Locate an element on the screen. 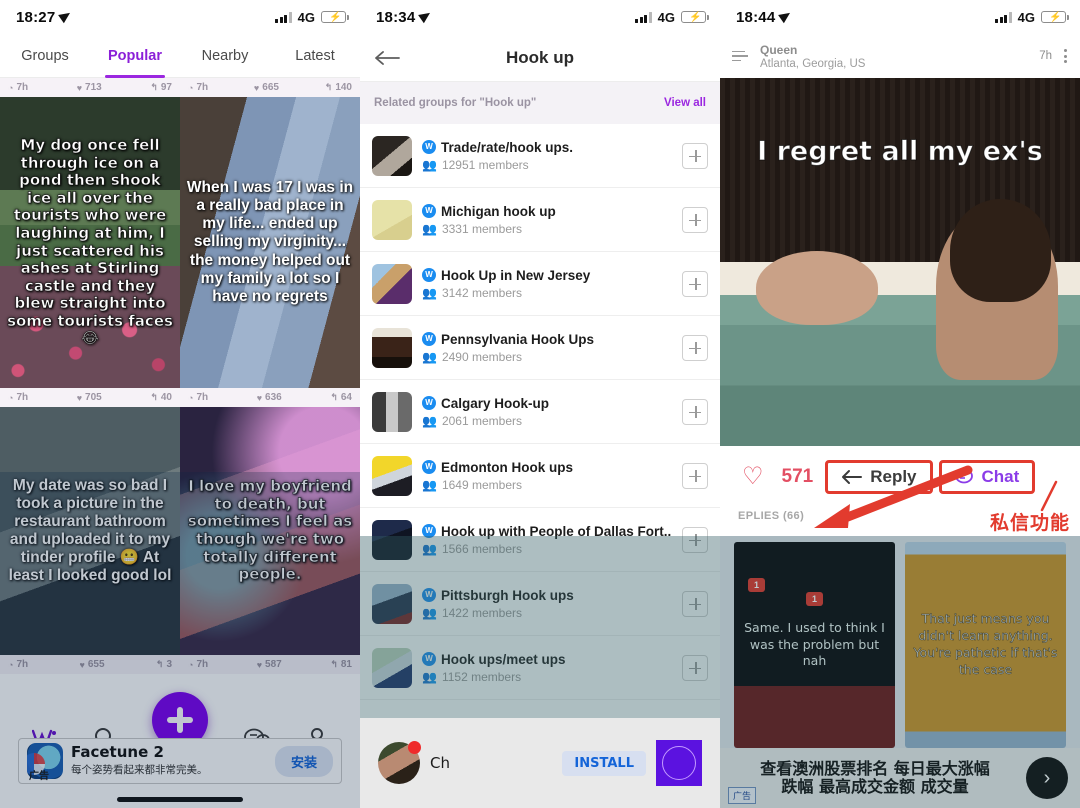 This screenshot has height=808, width=1080. card-replies-value: 40 is located at coordinates (166, 397).